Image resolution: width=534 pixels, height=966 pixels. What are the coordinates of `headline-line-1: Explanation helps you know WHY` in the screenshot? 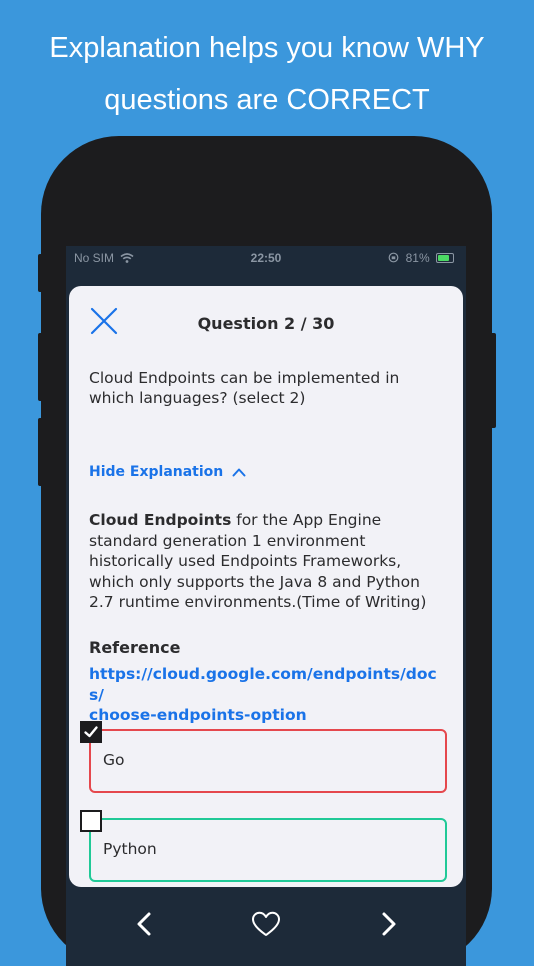 It's located at (267, 48).